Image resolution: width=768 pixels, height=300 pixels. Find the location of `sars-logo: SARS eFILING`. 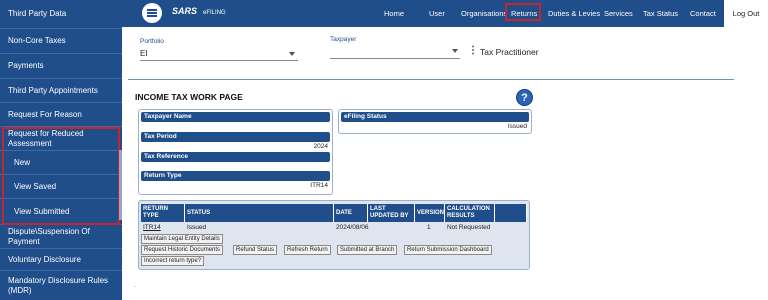

sars-logo: SARS eFILING is located at coordinates (199, 11).